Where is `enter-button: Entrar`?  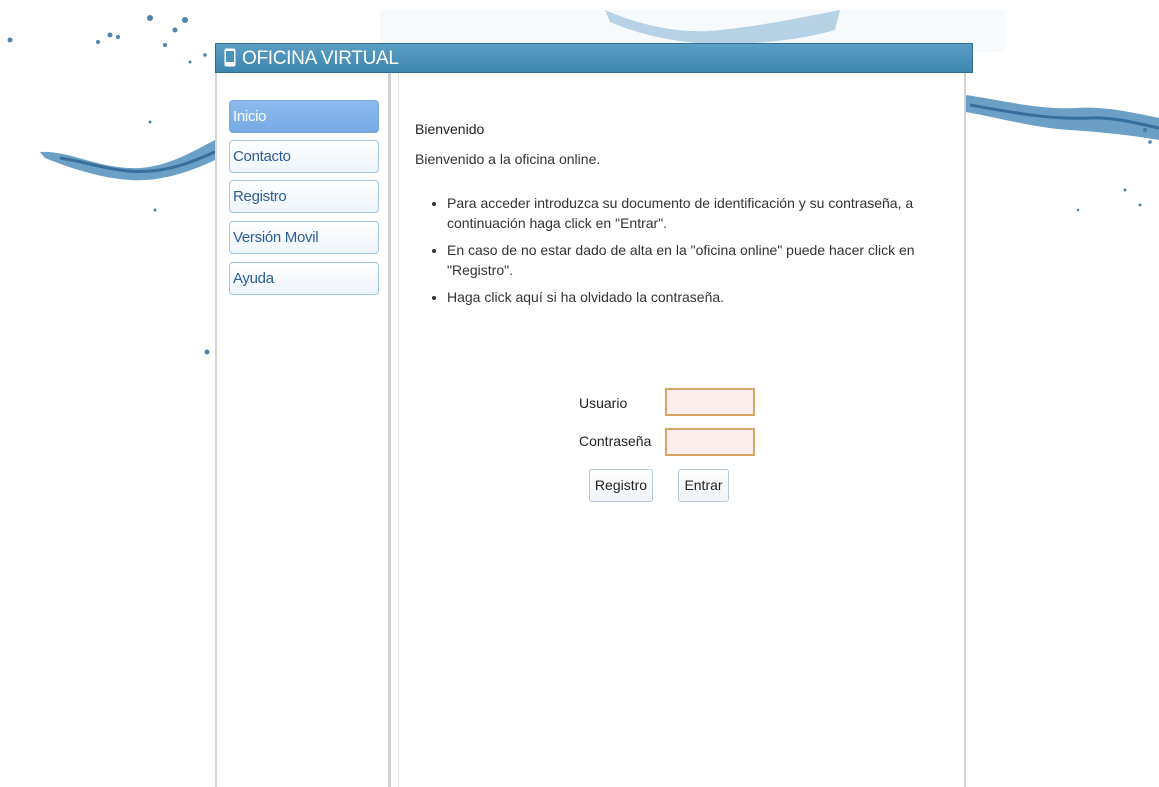
enter-button: Entrar is located at coordinates (703, 485).